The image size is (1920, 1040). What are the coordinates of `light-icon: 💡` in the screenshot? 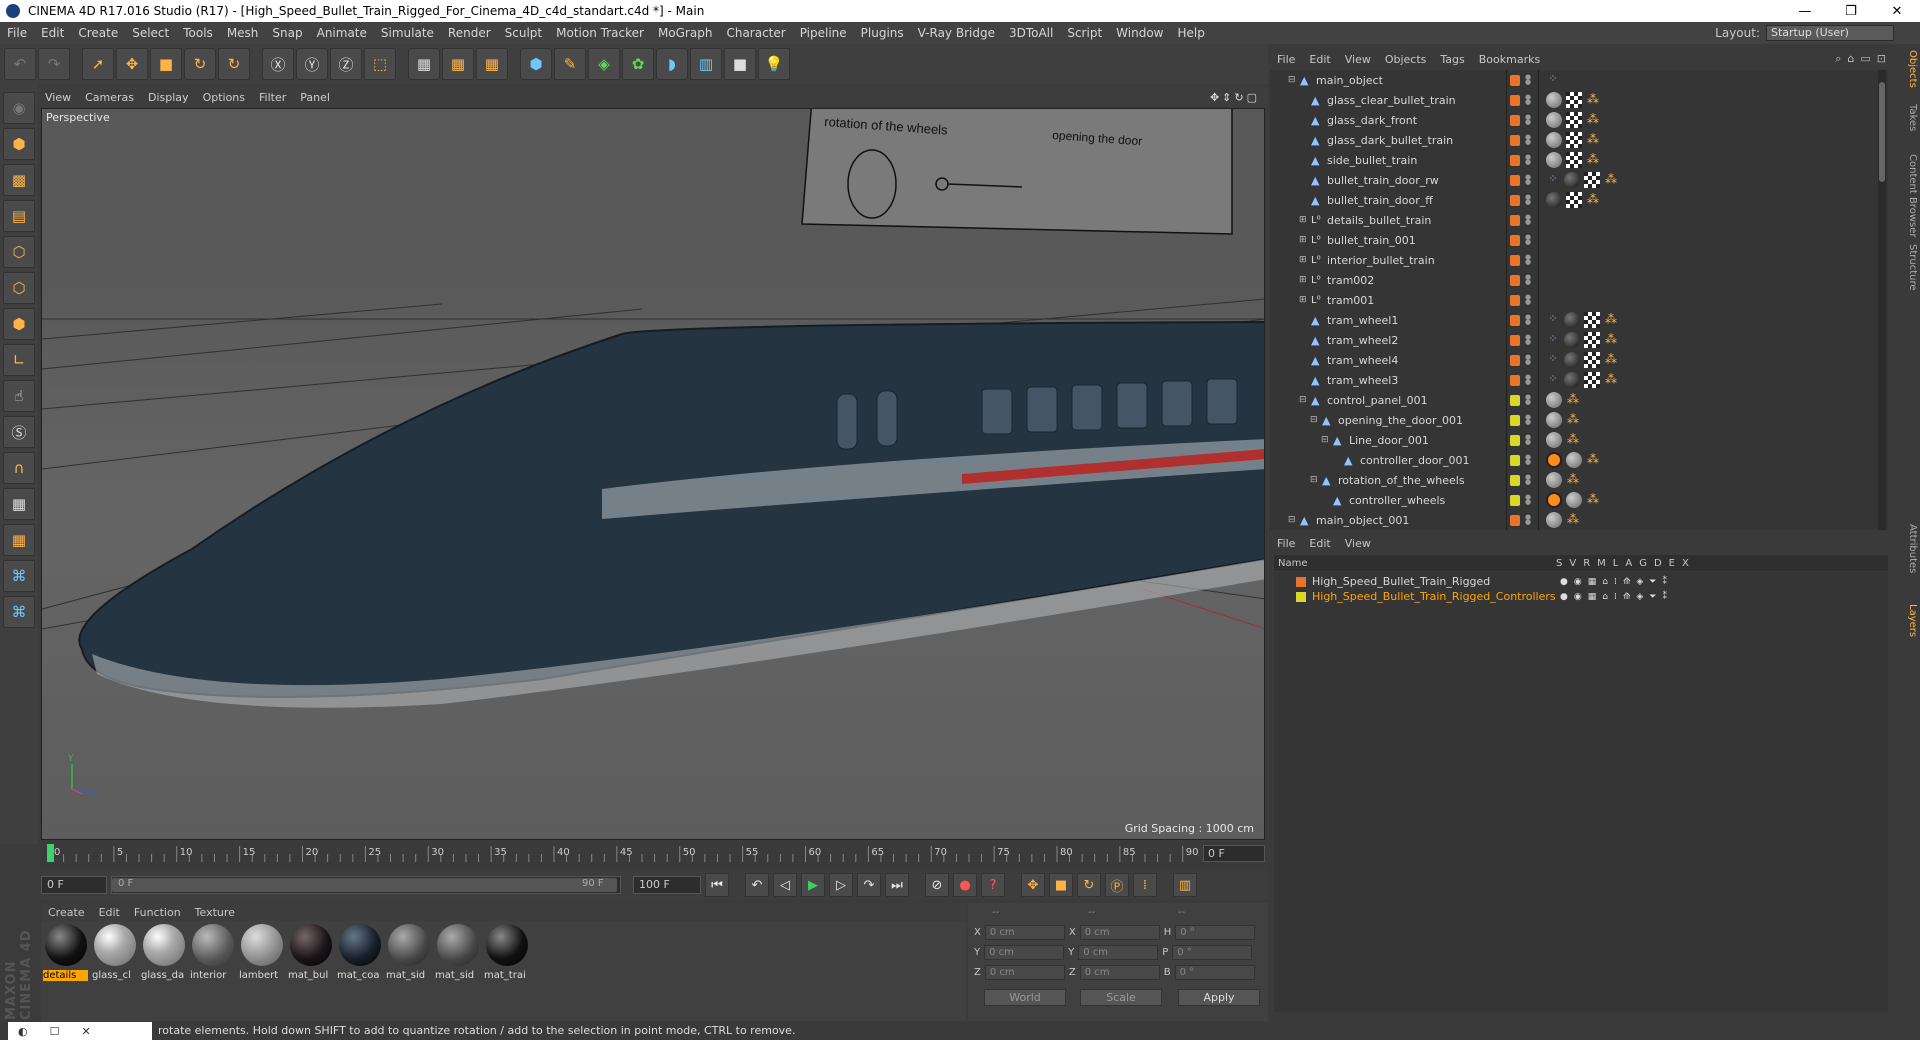 It's located at (774, 64).